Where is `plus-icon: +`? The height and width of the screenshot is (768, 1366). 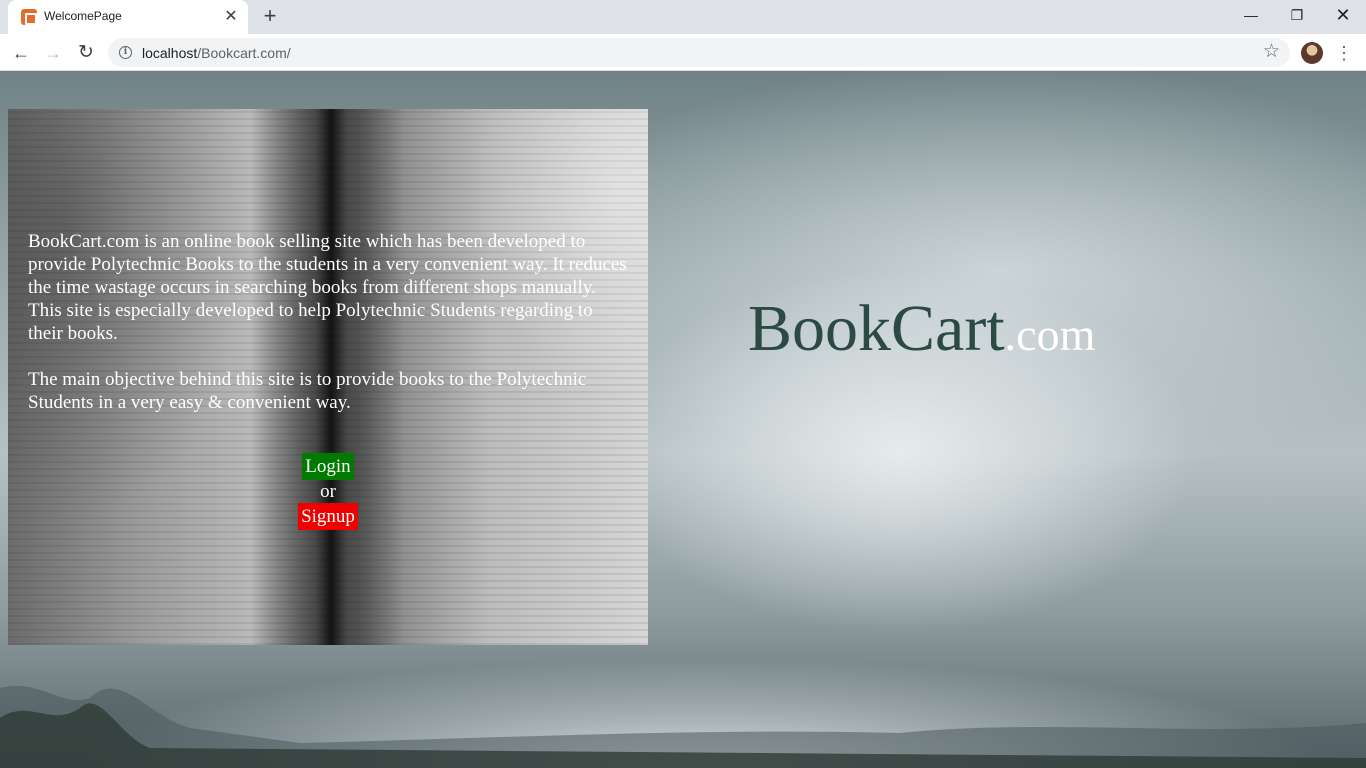
plus-icon: + is located at coordinates (270, 17).